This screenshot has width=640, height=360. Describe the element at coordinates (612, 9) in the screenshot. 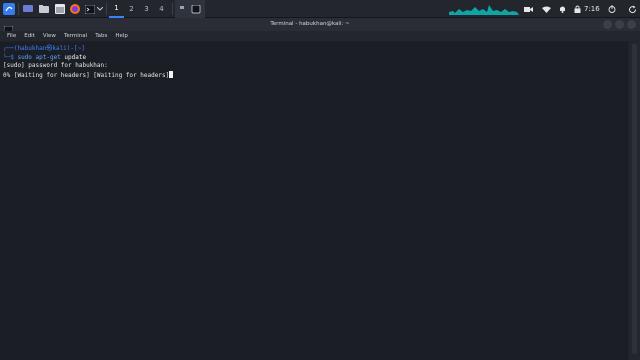

I see `power-icon` at that location.